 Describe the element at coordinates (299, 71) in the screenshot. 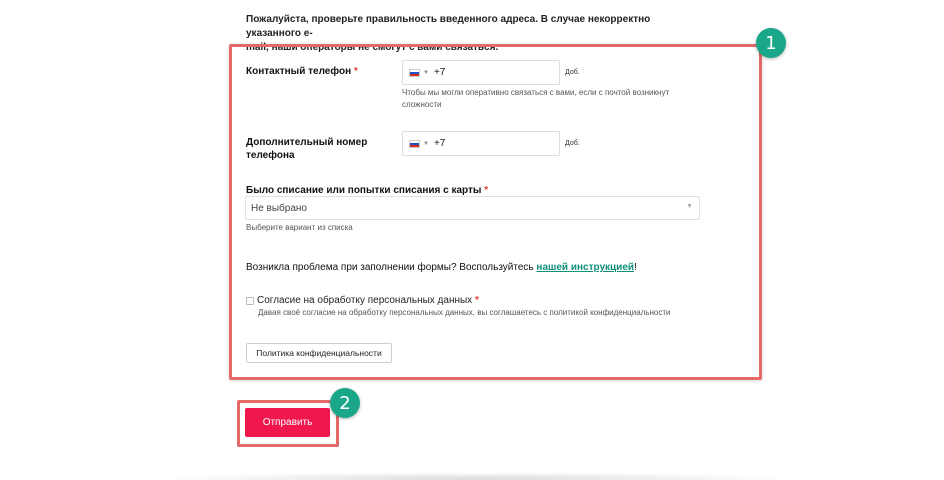

I see `contact-phone-label-text: Контактный телефон` at that location.